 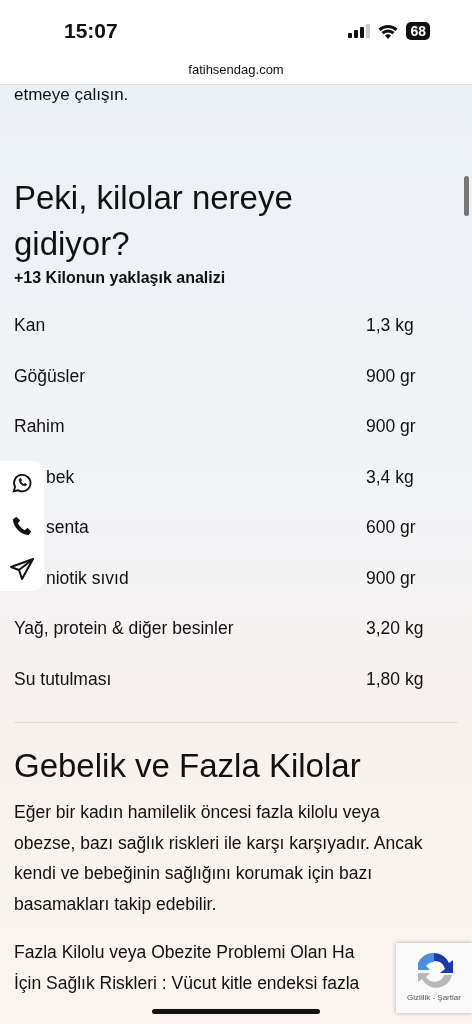 I want to click on row-label: Göğüsler, so click(x=50, y=376).